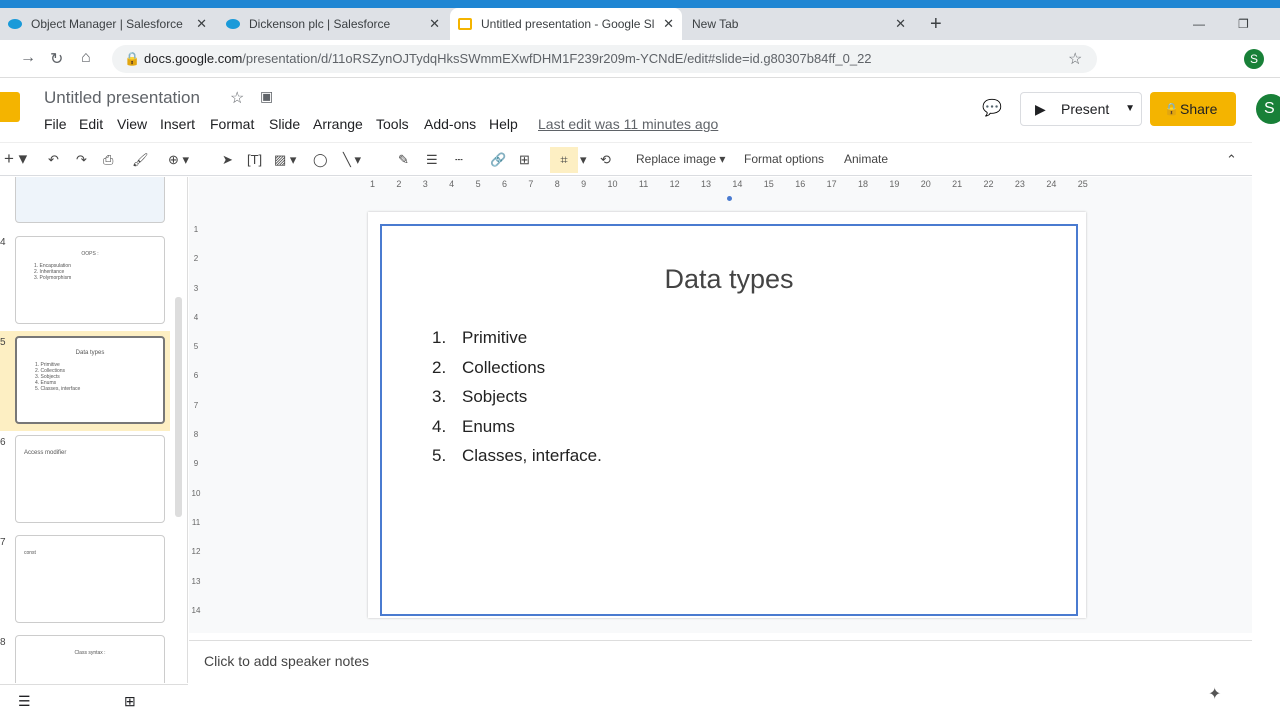  I want to click on menu-add-ons: Add-ons, so click(450, 124).